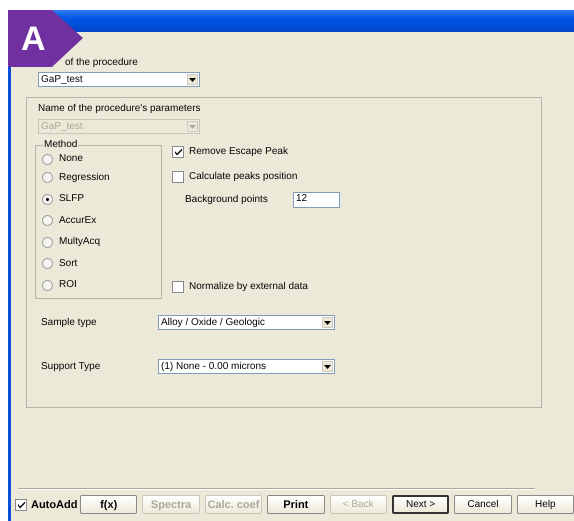 The image size is (574, 521). What do you see at coordinates (71, 159) in the screenshot?
I see `radio-label: None` at bounding box center [71, 159].